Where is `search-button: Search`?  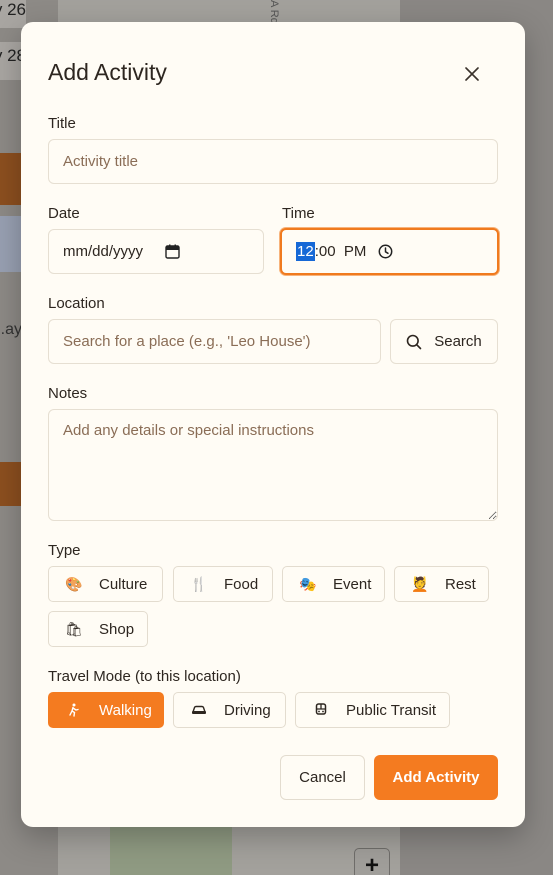 search-button: Search is located at coordinates (444, 341).